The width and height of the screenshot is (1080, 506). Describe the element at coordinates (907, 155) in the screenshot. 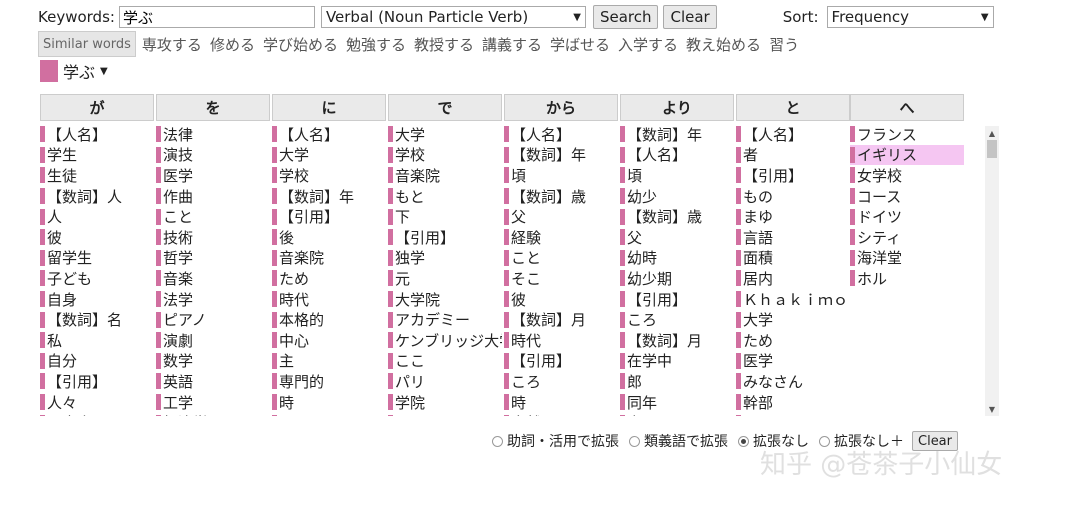

I see `collocation-item: イギリス` at that location.